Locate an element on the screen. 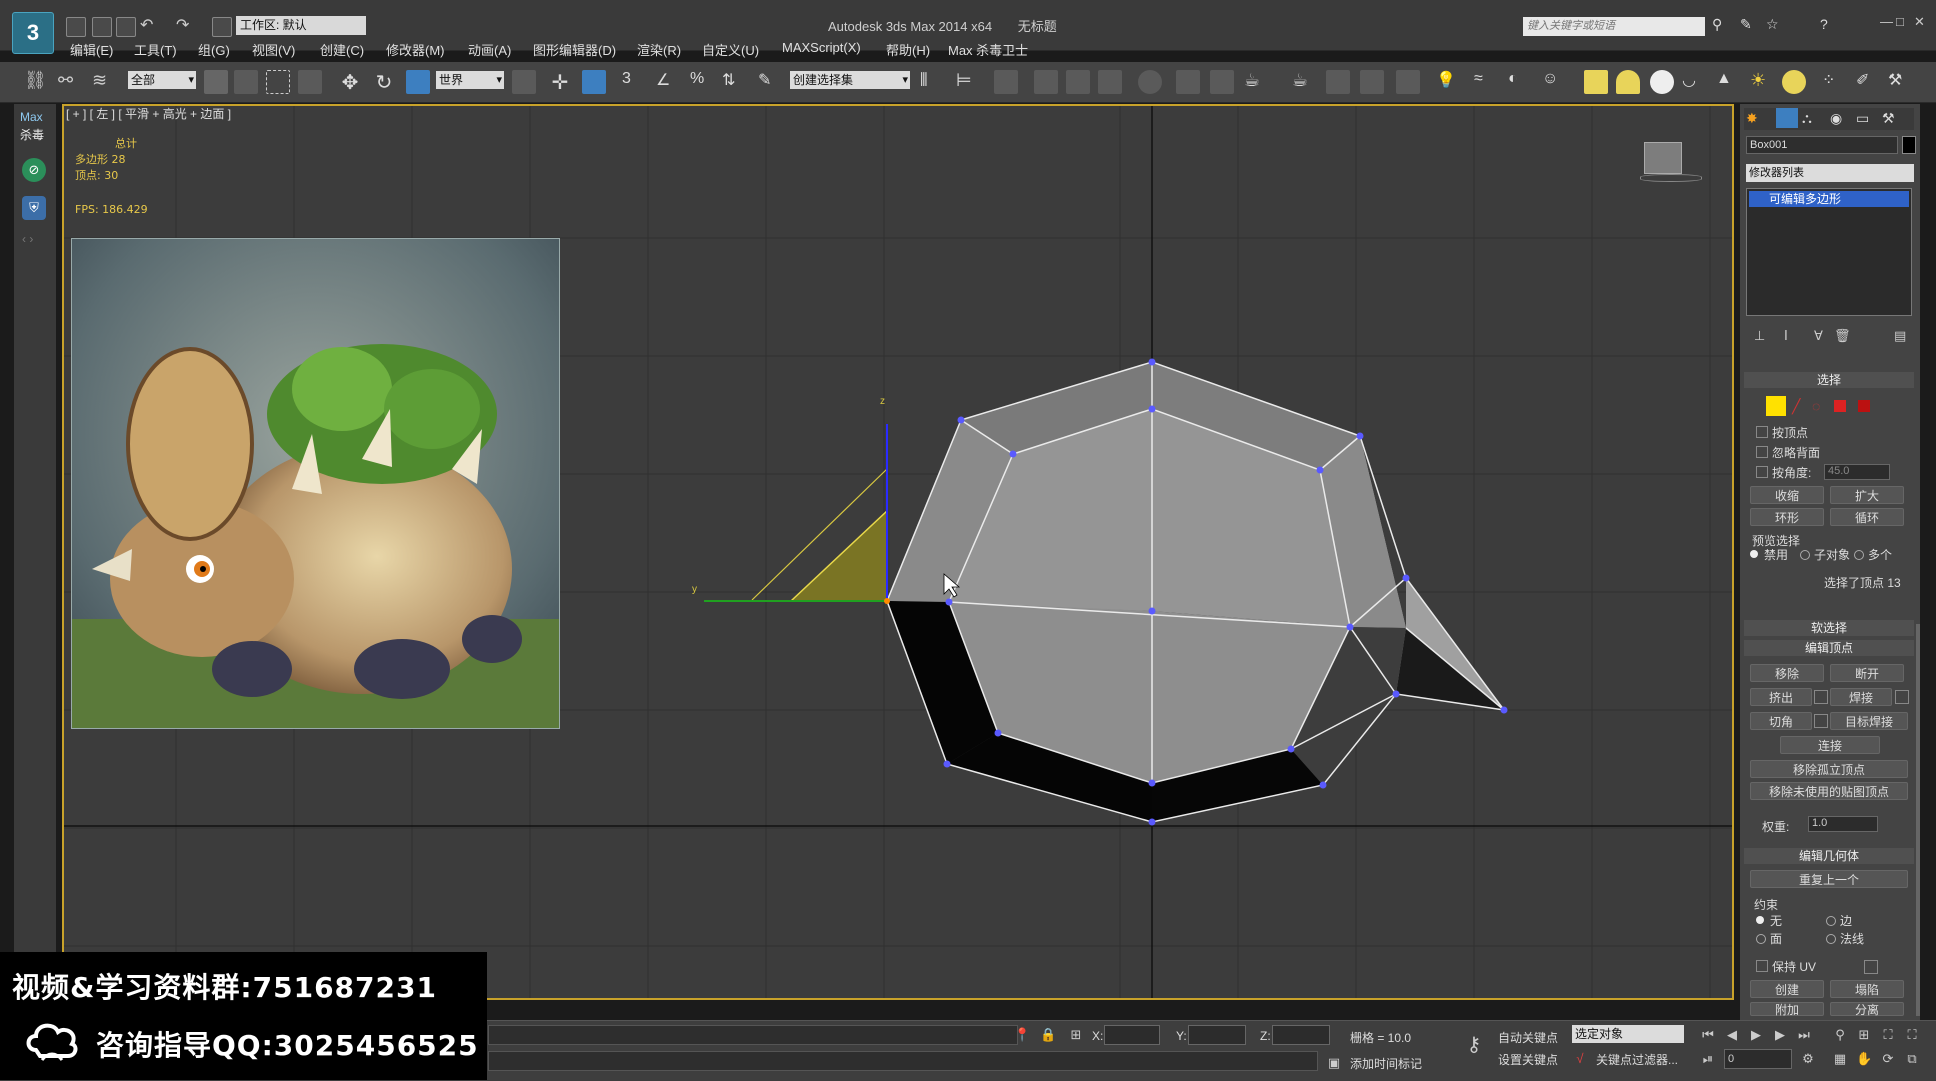 The image size is (1936, 1081). constraint-face-radio is located at coordinates (1761, 939).